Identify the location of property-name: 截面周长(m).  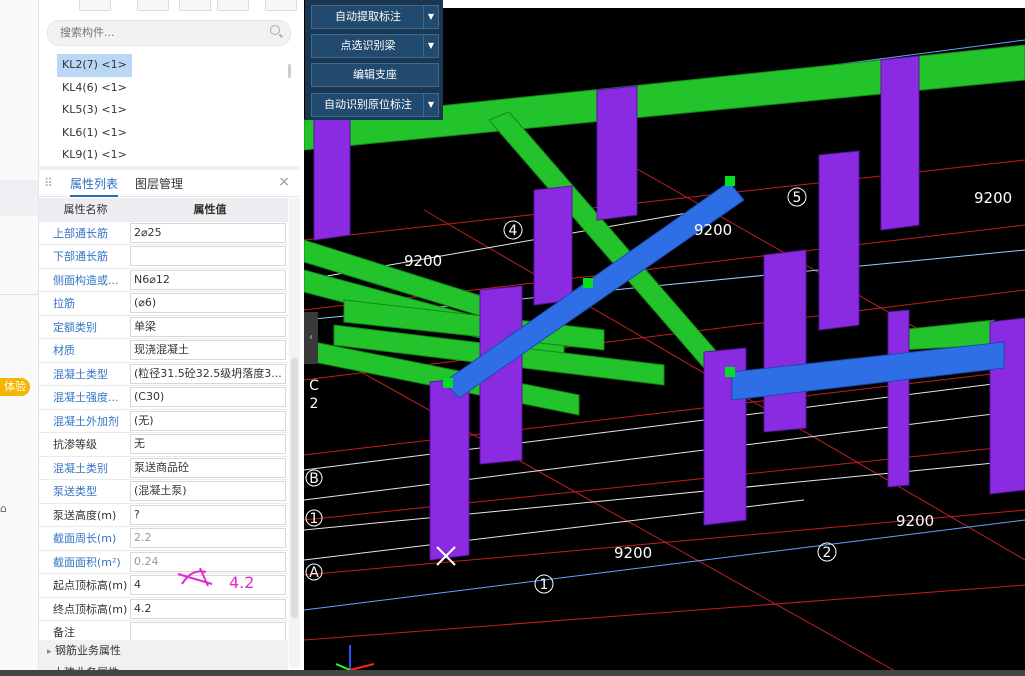
(83, 538).